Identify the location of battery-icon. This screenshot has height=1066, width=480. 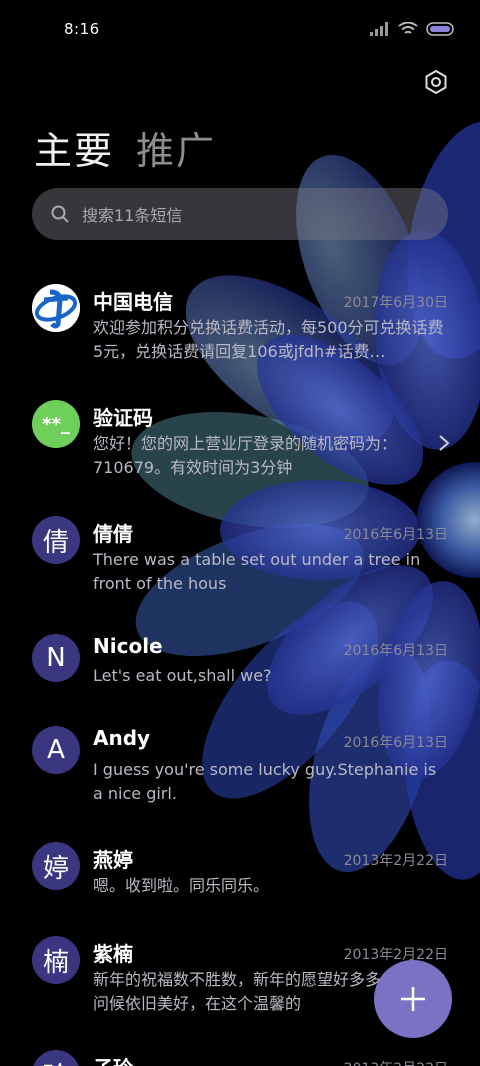
(440, 29).